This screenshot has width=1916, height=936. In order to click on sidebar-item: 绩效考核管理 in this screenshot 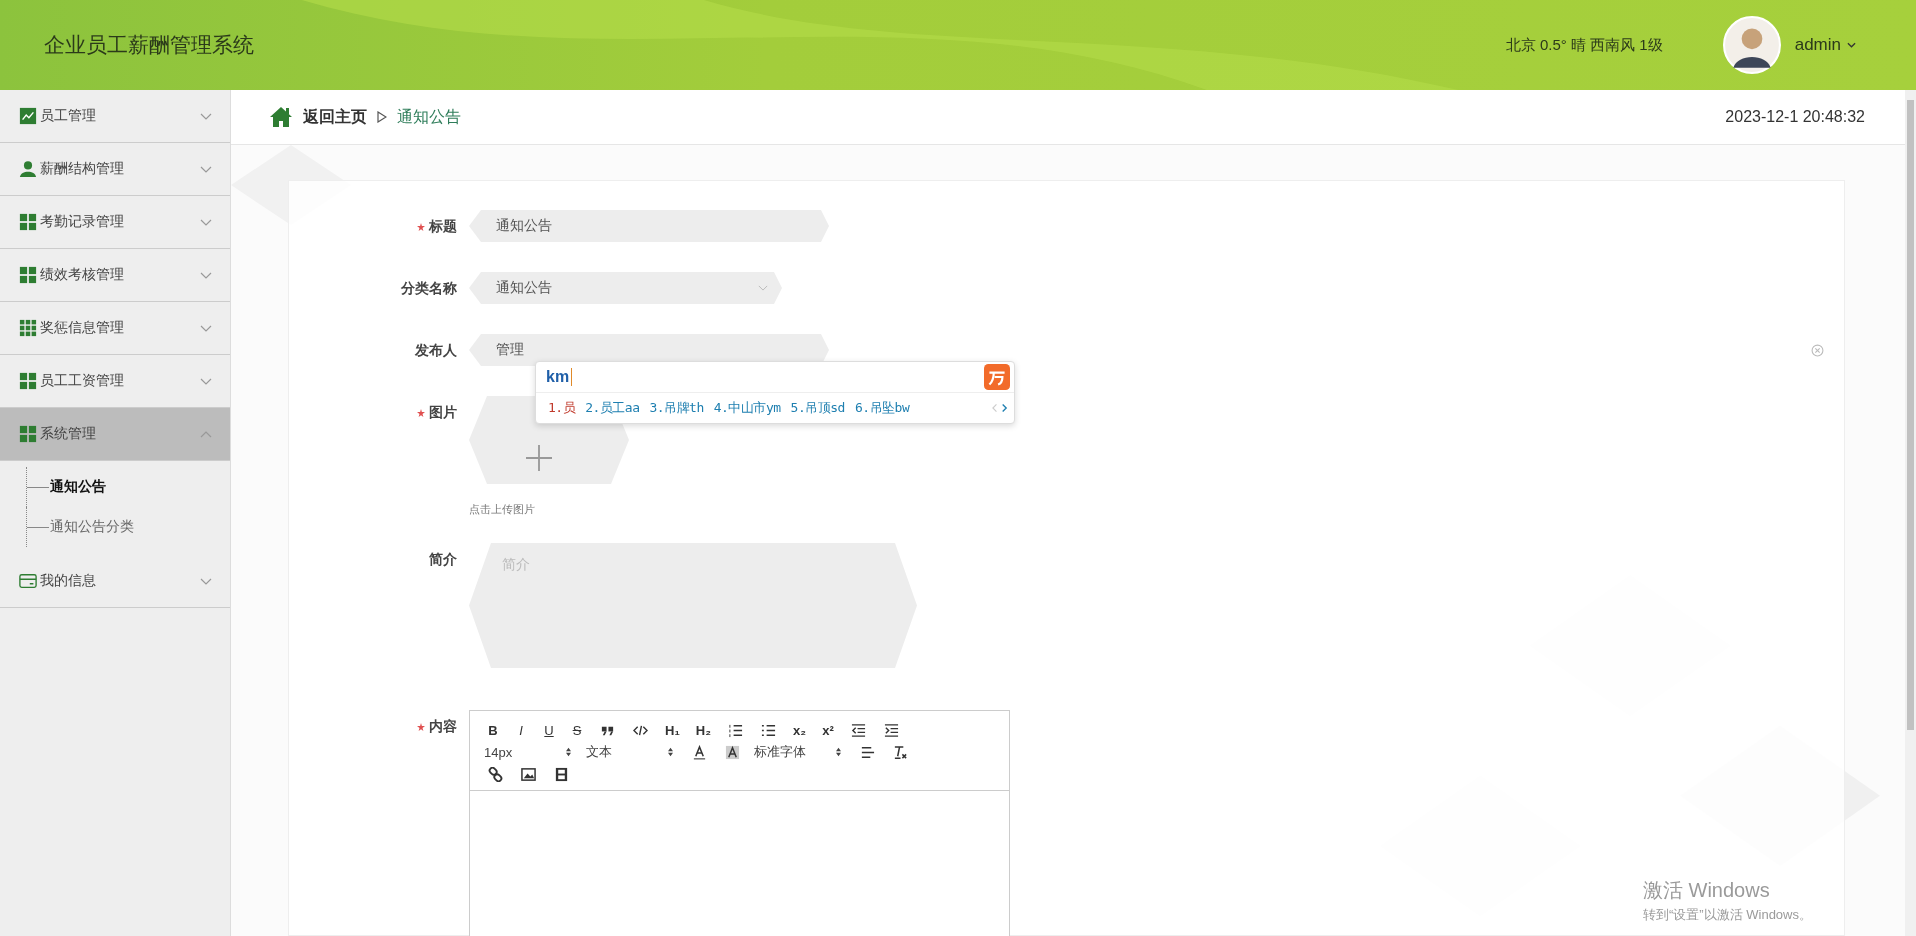, I will do `click(115, 275)`.